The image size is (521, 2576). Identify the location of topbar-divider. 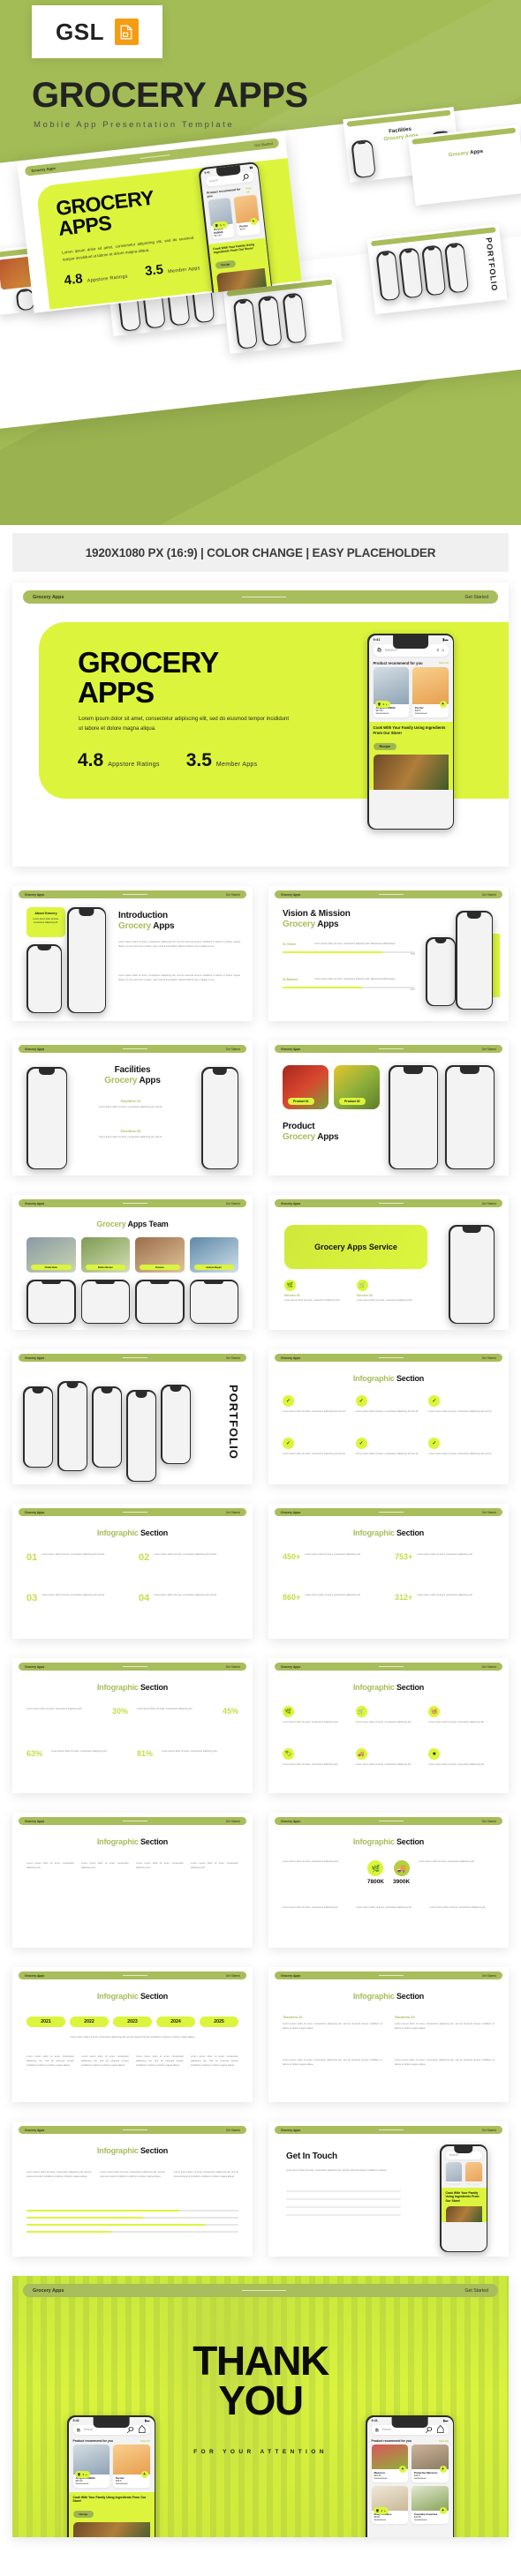
(135, 1512).